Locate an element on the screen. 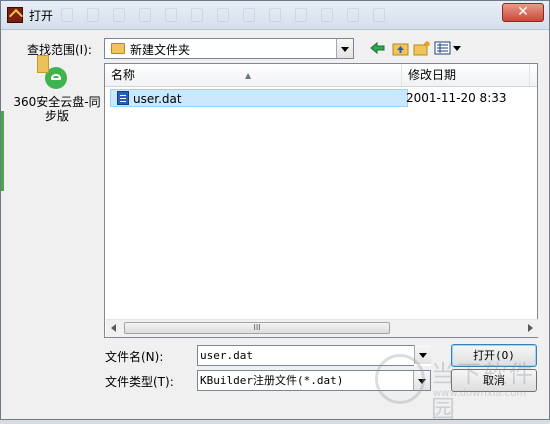 This screenshot has height=424, width=550. cloud-sync-icon is located at coordinates (52, 72).